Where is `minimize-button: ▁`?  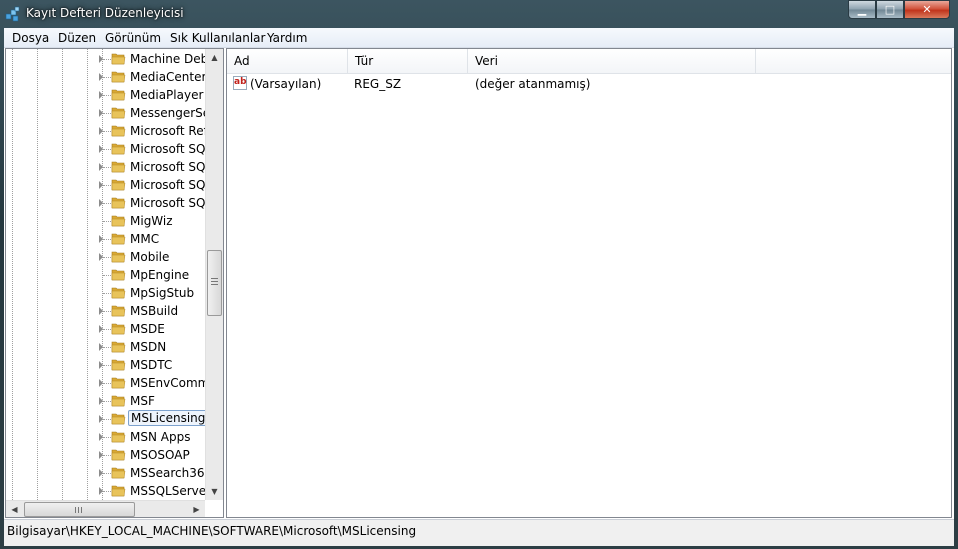
minimize-button: ▁ is located at coordinates (862, 9).